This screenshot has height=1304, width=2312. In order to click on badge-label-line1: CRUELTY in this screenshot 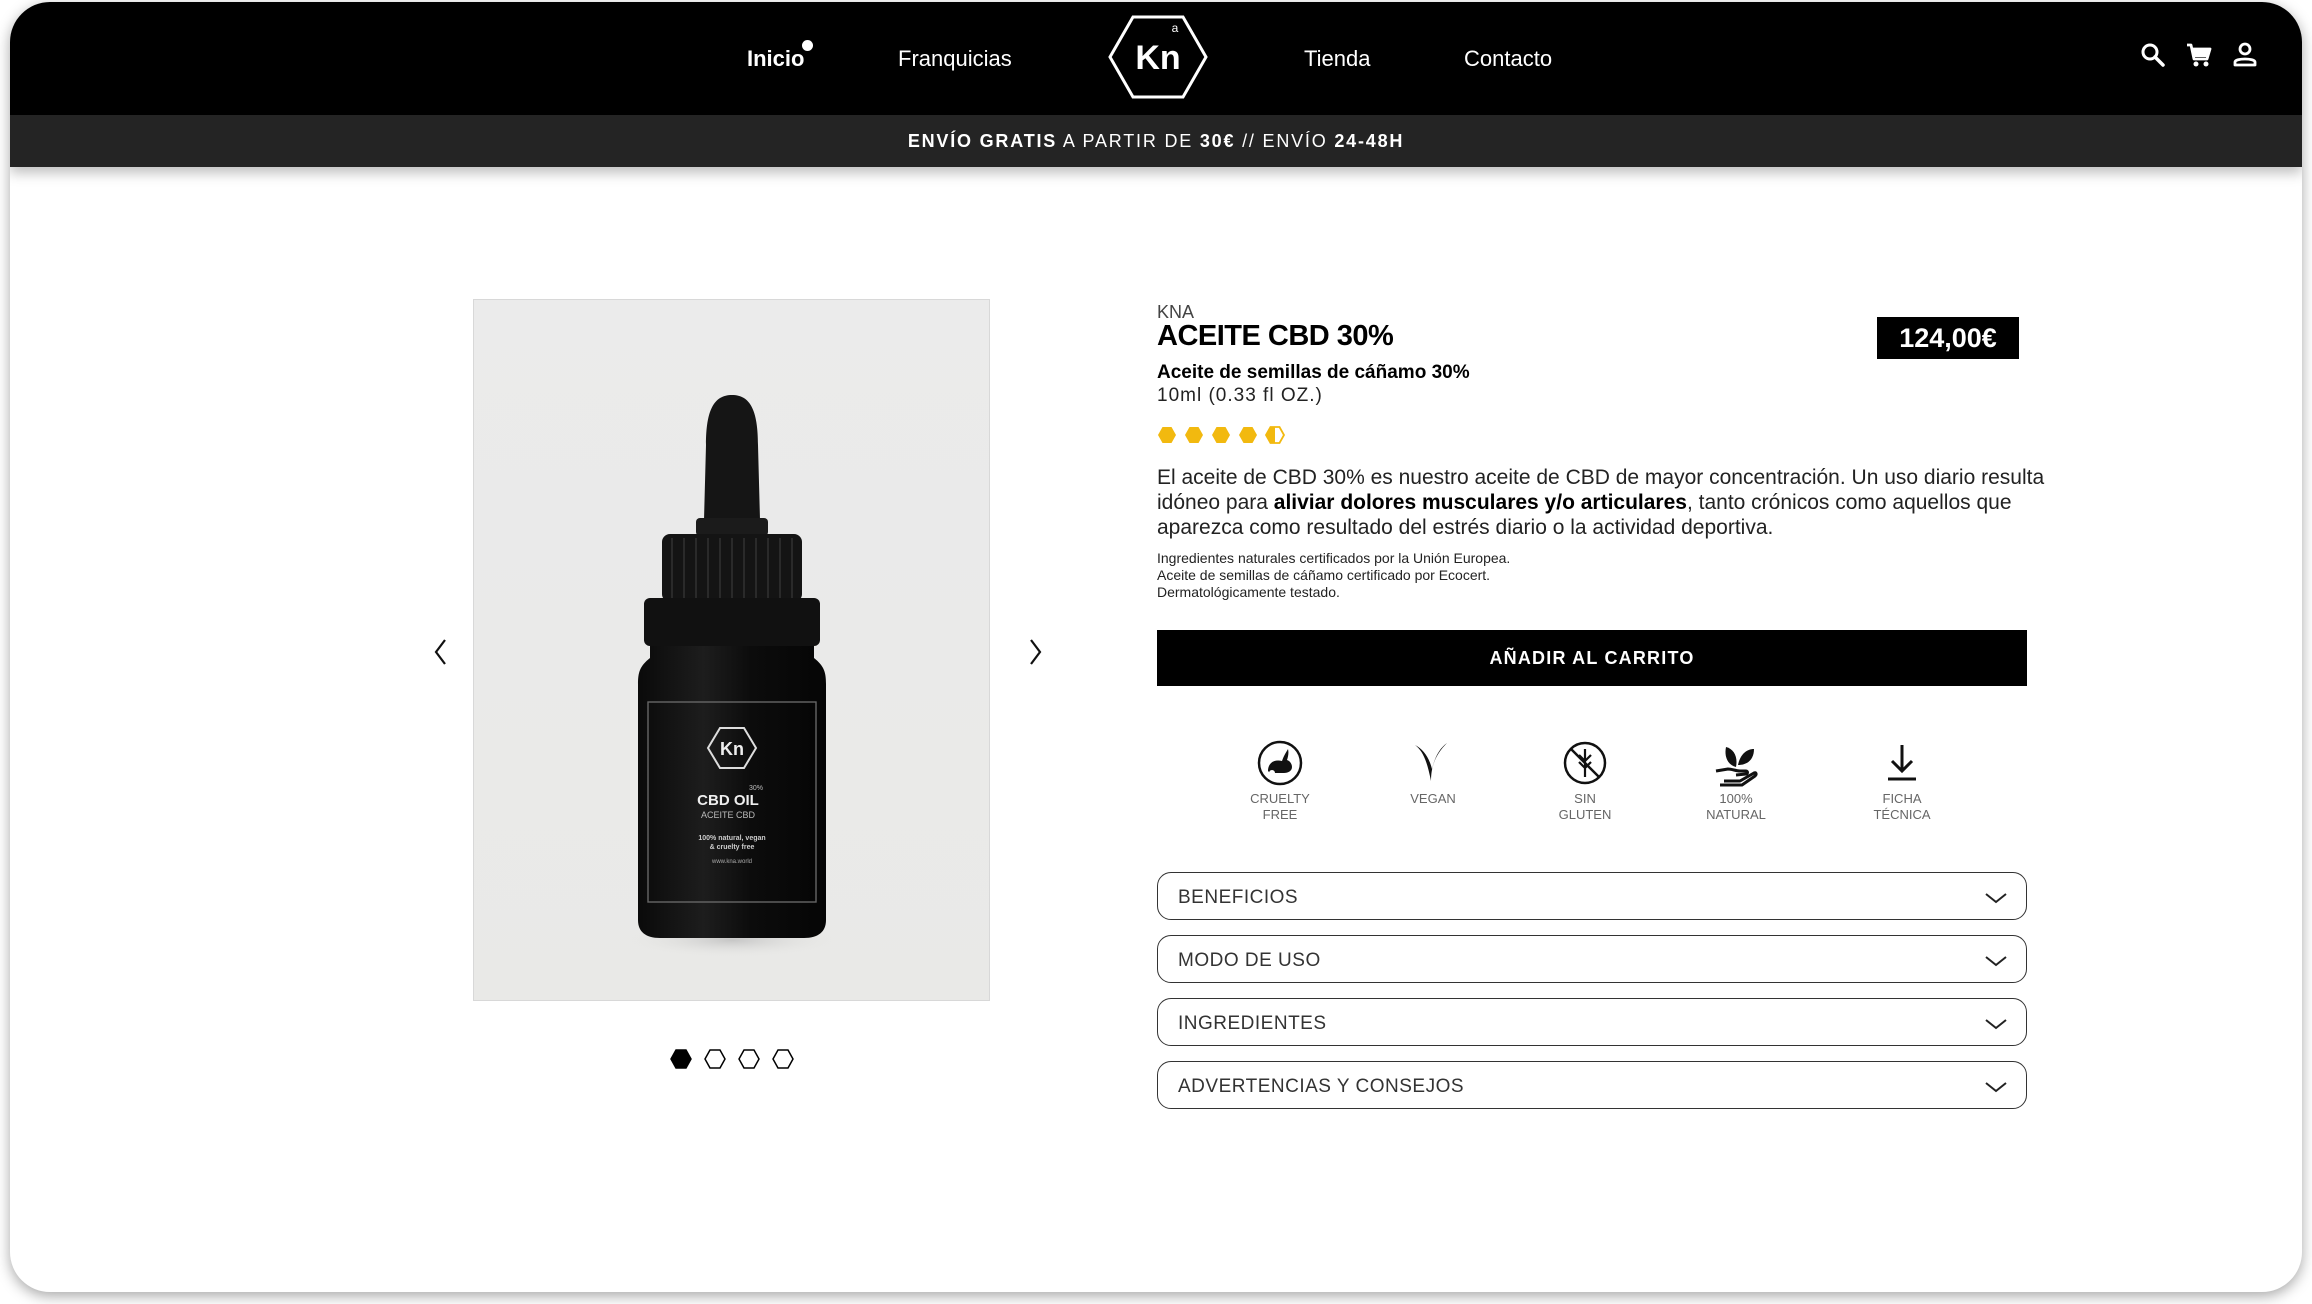, I will do `click(1280, 798)`.